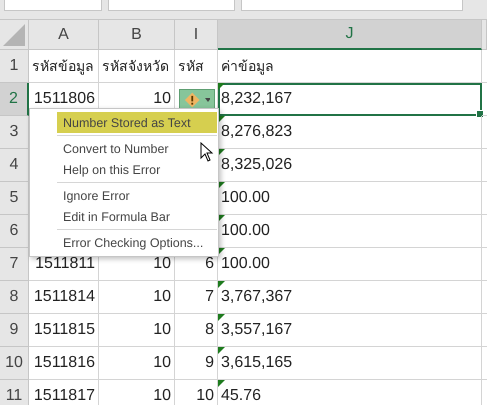 The width and height of the screenshot is (487, 405). What do you see at coordinates (137, 169) in the screenshot?
I see `menu-item: Help on this Error` at bounding box center [137, 169].